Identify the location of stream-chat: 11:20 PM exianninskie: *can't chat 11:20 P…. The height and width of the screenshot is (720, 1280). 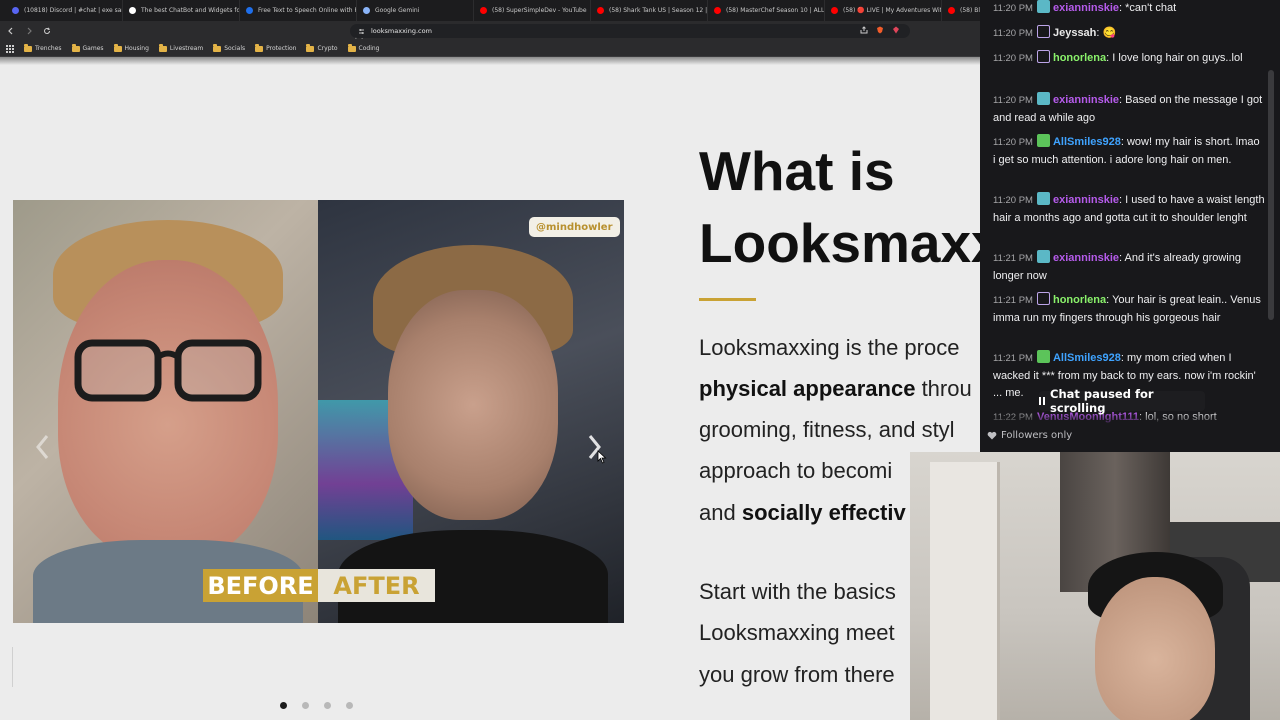
(1130, 226).